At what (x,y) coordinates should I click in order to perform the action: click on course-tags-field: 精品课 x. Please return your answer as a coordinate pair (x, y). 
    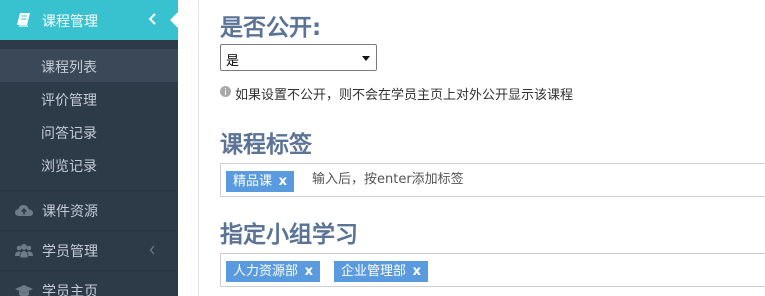
    Looking at the image, I should click on (492, 180).